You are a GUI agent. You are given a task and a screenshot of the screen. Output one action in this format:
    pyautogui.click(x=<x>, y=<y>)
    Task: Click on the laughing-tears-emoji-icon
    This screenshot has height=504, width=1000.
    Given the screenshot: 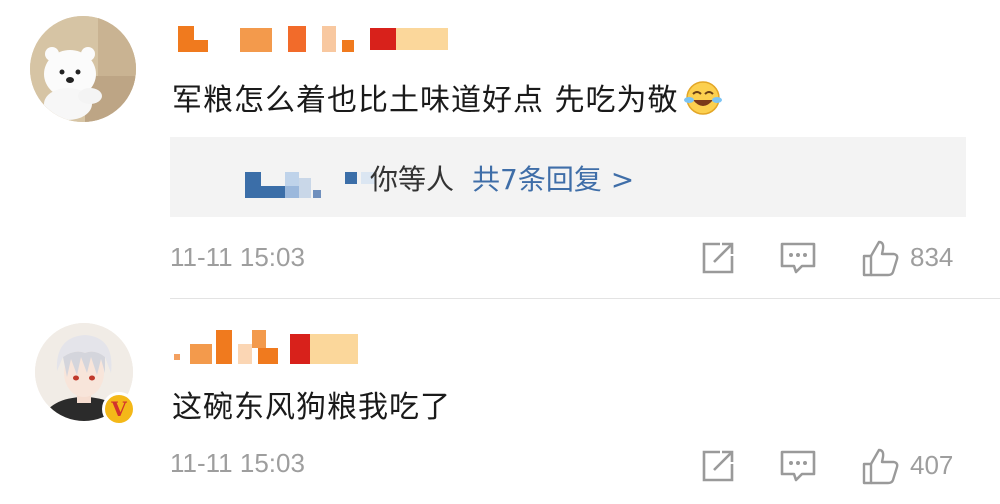 What is the action you would take?
    pyautogui.click(x=703, y=101)
    